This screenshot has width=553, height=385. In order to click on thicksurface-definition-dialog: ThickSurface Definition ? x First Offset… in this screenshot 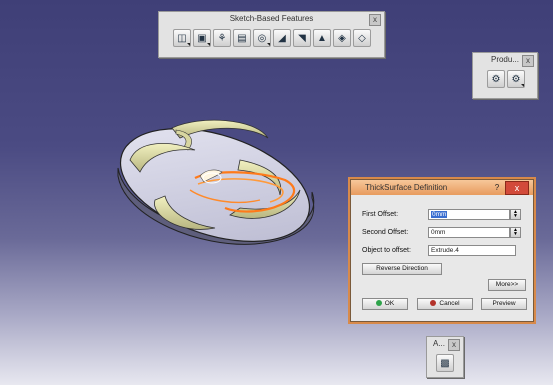, I will do `click(442, 250)`.